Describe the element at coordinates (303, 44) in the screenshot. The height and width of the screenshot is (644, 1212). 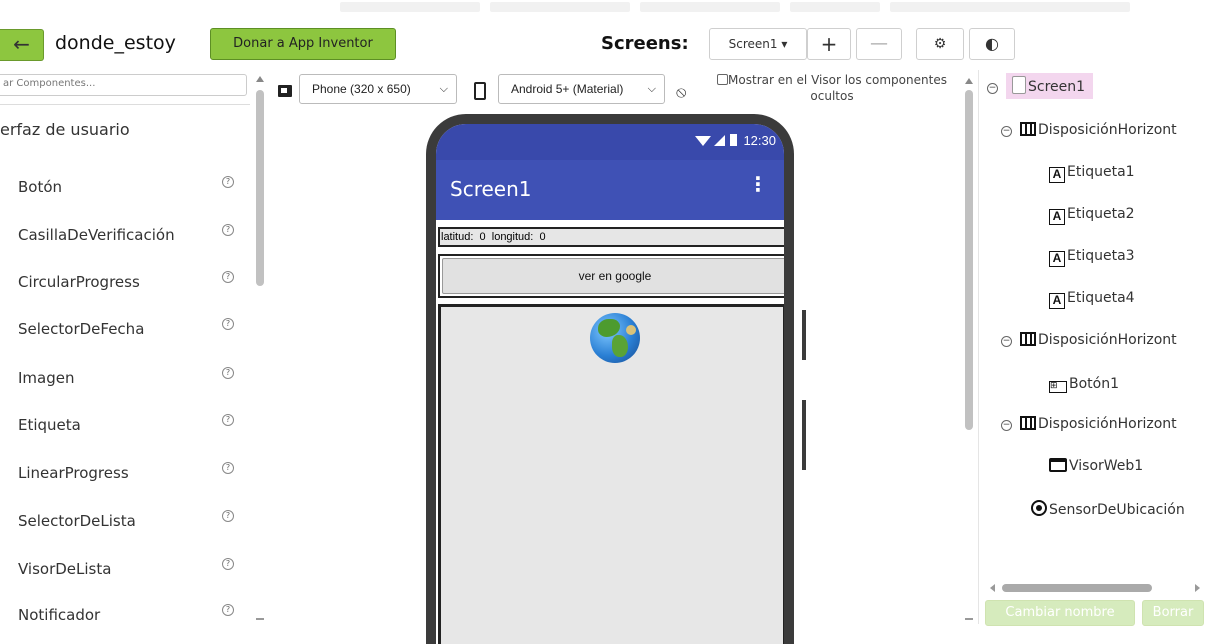
I see `donate-button: Donar a App Inventor` at that location.